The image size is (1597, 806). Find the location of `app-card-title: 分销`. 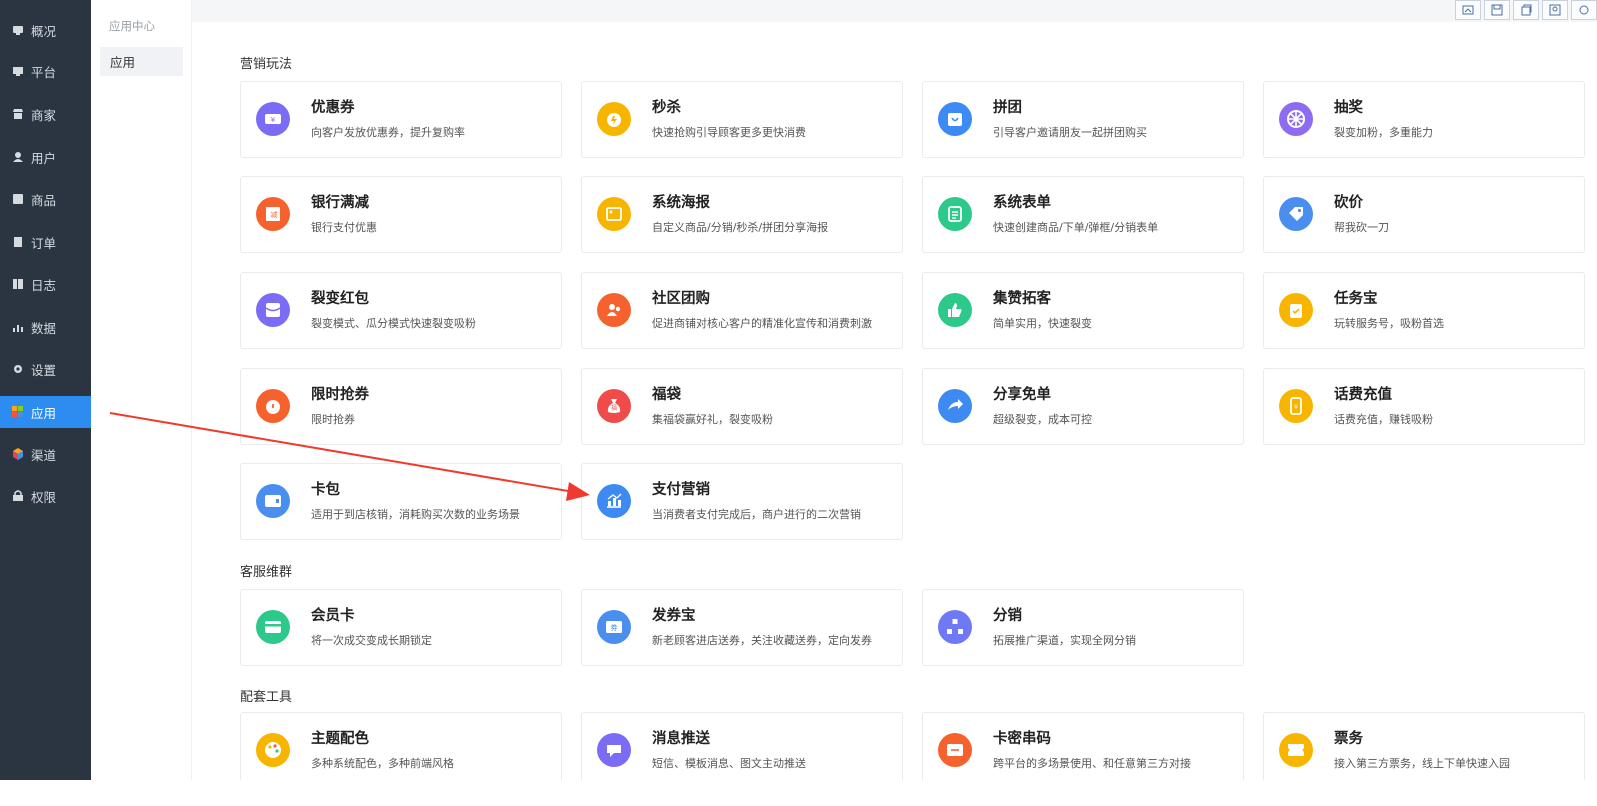

app-card-title: 分销 is located at coordinates (1007, 616).